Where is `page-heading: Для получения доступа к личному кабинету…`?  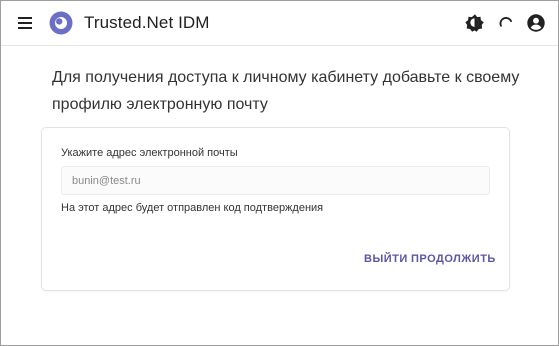 page-heading: Для получения доступа к личному кабинету… is located at coordinates (286, 91).